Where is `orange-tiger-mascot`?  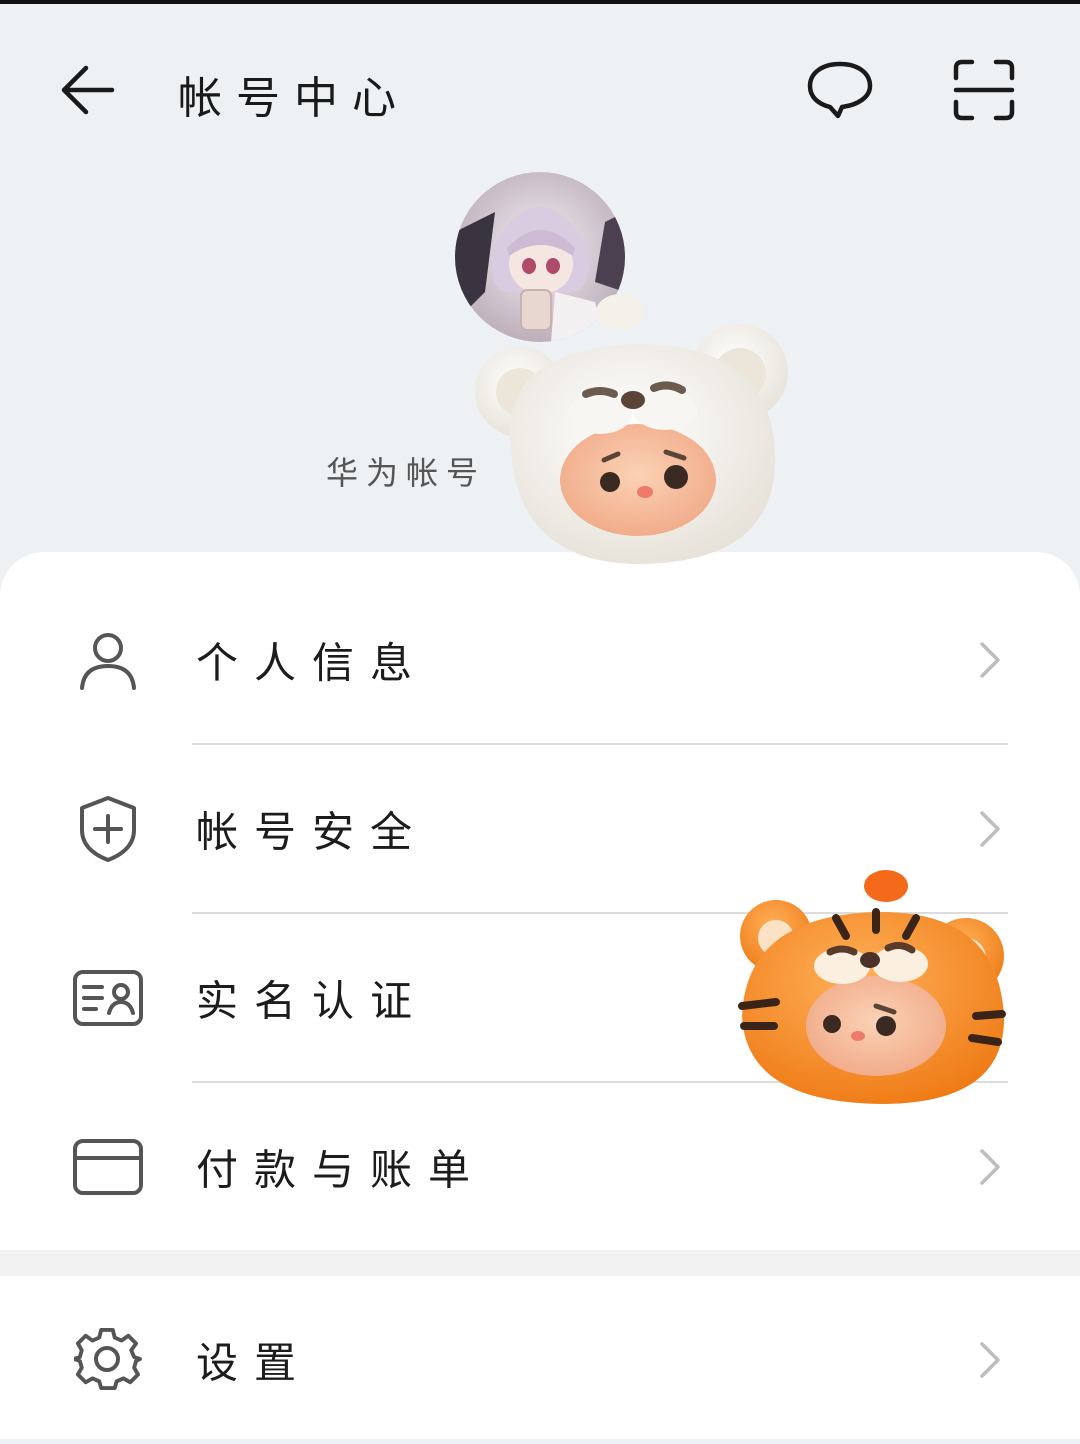
orange-tiger-mascot is located at coordinates (873, 988).